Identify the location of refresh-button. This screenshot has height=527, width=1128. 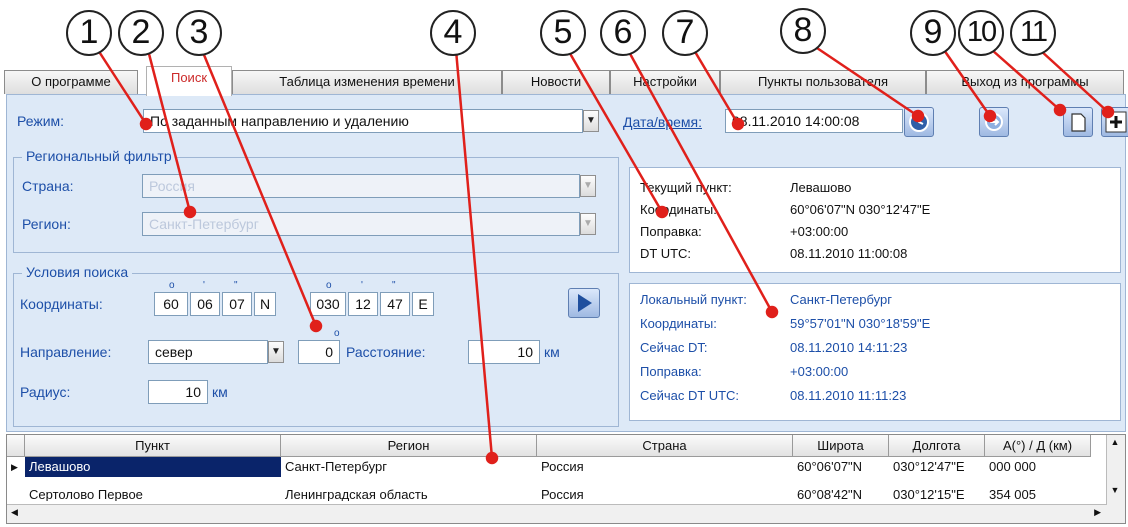
(994, 122).